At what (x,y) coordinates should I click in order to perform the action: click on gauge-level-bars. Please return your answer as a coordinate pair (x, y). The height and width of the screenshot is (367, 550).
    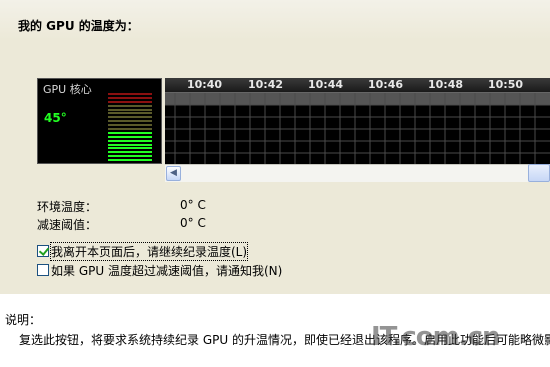
    Looking at the image, I should click on (130, 128).